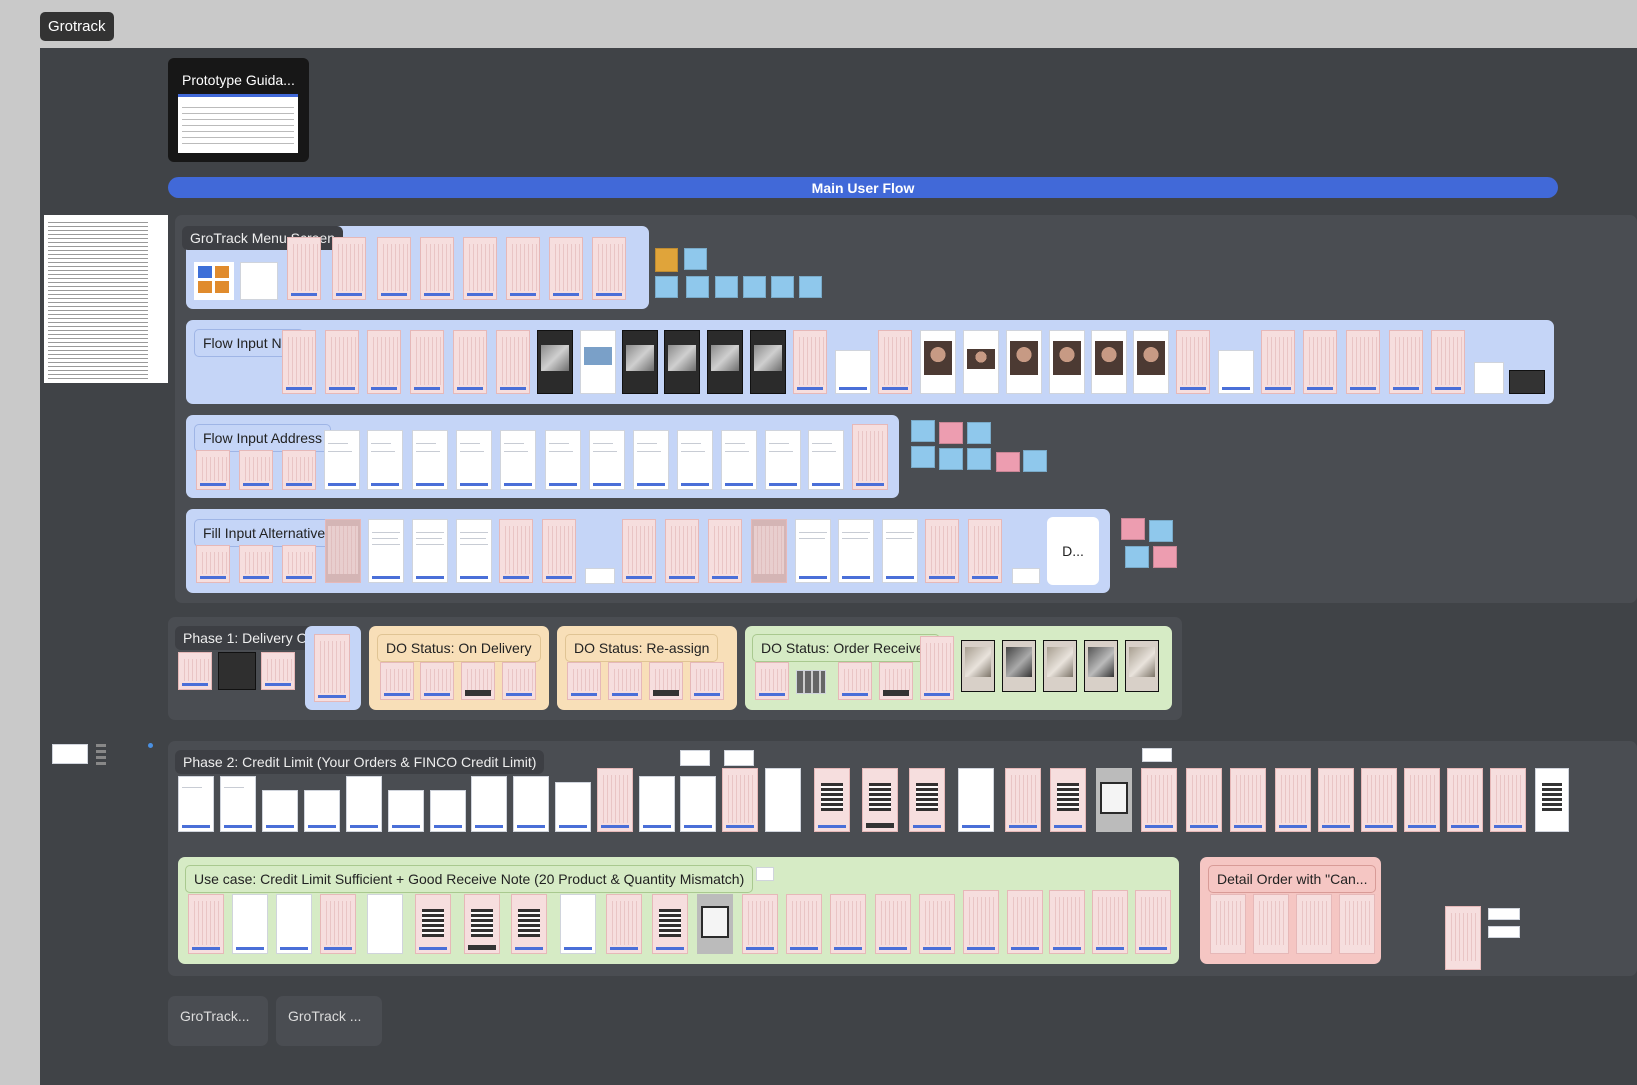 This screenshot has width=1637, height=1085. I want to click on nik-result-screen, so click(1236, 372).